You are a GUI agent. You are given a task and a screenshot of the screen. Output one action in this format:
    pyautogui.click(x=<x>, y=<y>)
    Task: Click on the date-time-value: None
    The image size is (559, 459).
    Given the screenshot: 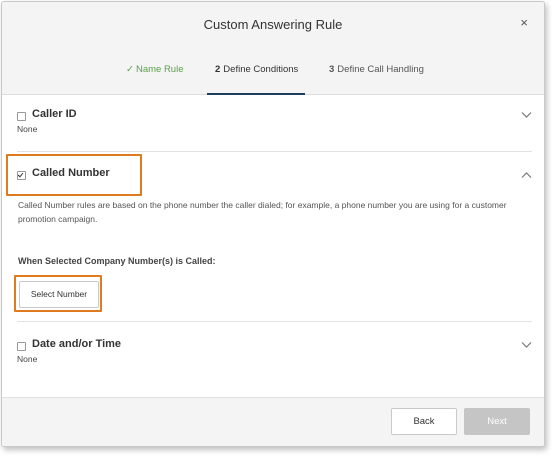 What is the action you would take?
    pyautogui.click(x=27, y=359)
    